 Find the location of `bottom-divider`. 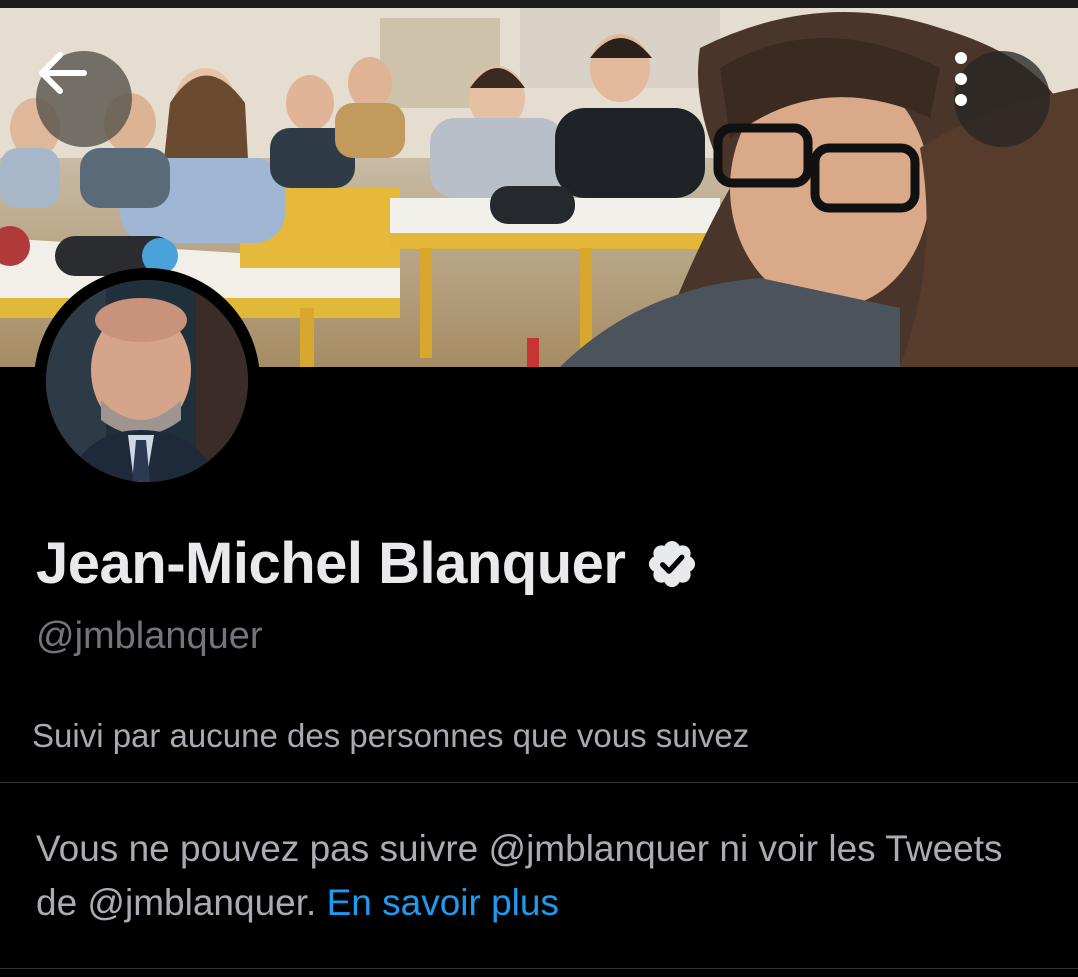

bottom-divider is located at coordinates (539, 968).